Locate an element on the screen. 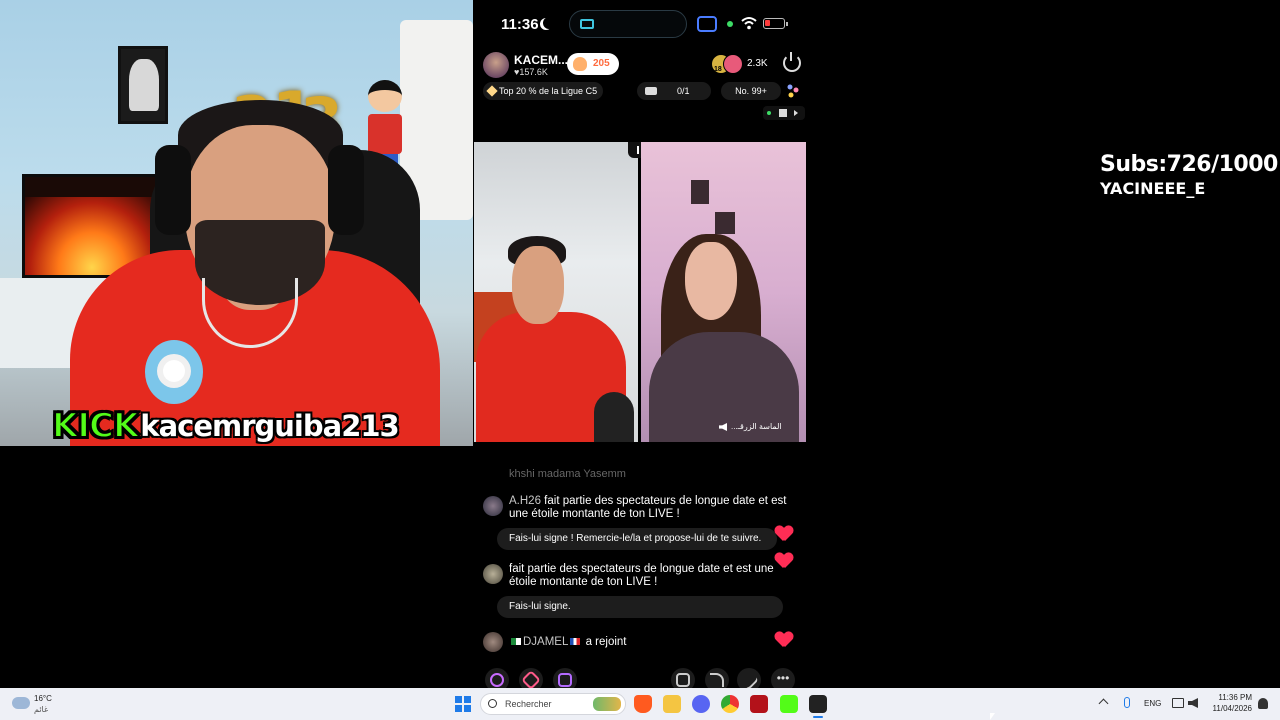 The image size is (1280, 720). weather-temperature: 16°C is located at coordinates (43, 698).